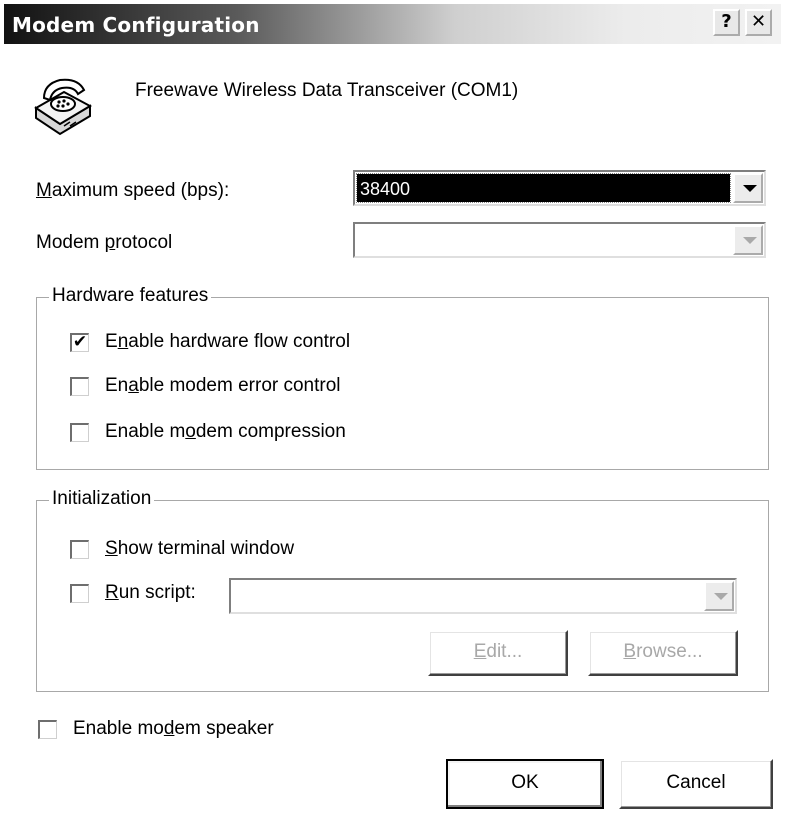 The image size is (785, 827). Describe the element at coordinates (104, 242) in the screenshot. I see `modem-protocol-label: Modem protocol` at that location.